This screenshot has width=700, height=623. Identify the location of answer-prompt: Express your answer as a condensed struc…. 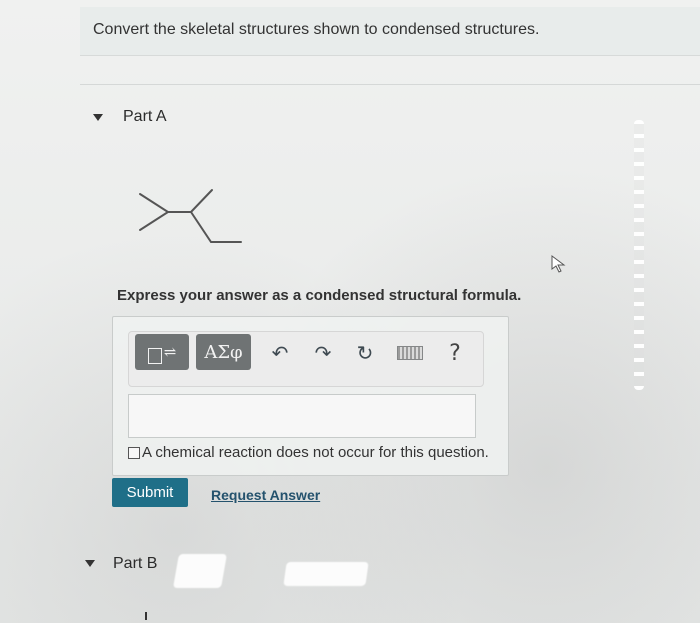
(319, 295).